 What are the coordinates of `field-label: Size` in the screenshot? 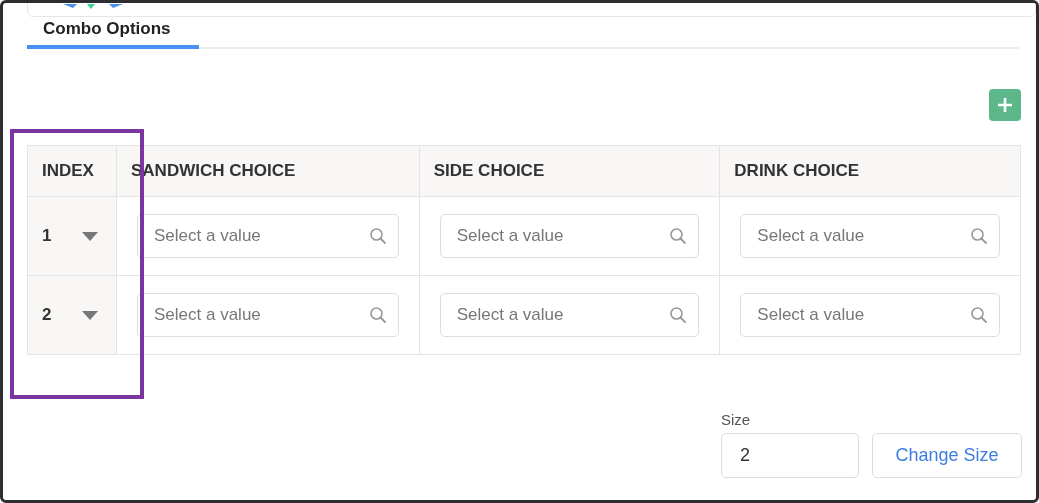 It's located at (736, 419).